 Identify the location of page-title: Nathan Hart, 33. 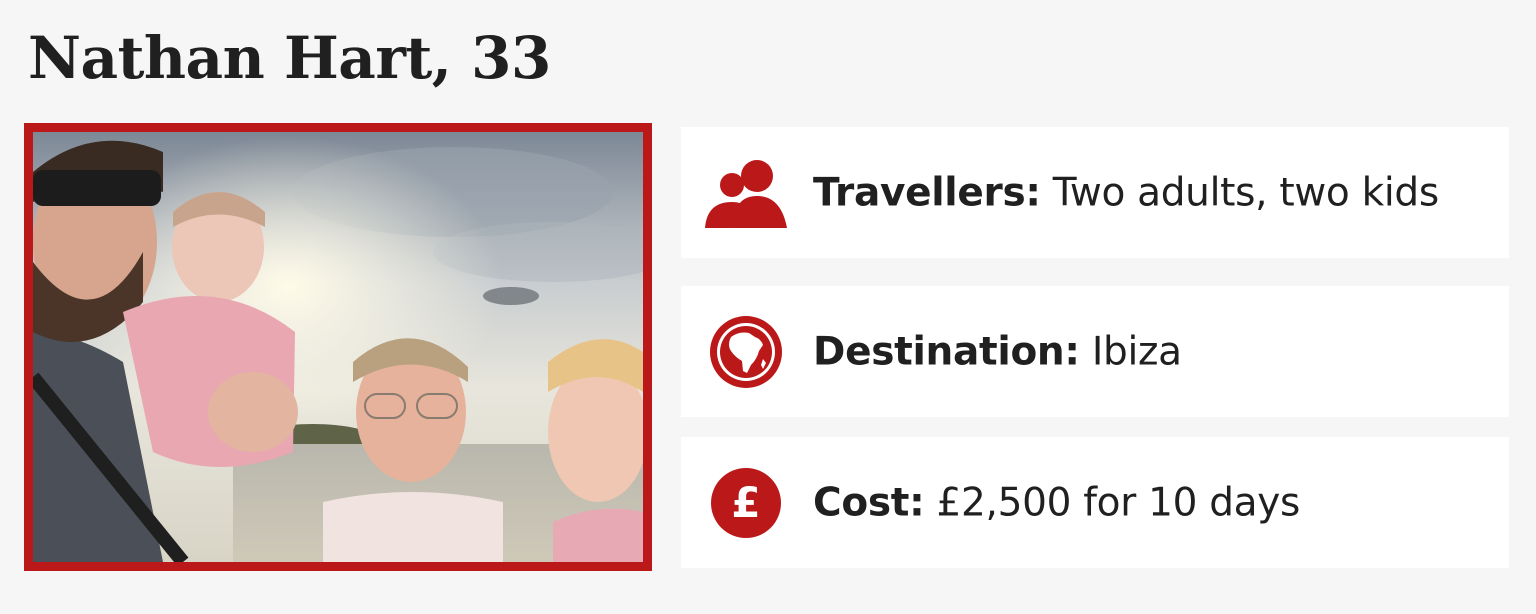
(289, 58).